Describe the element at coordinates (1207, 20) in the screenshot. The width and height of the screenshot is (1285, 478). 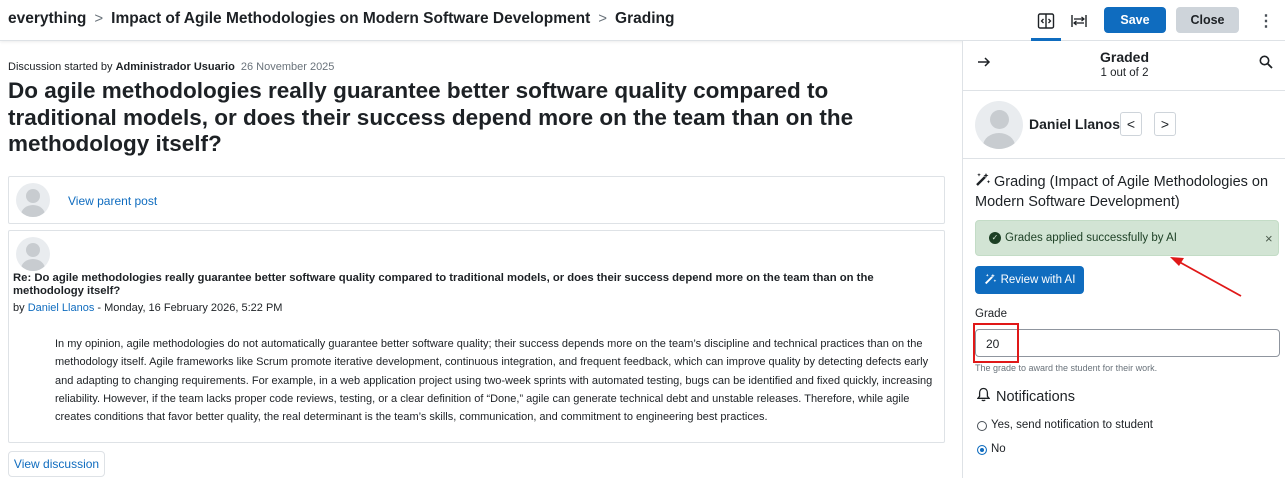
I see `close-button: Close` at that location.